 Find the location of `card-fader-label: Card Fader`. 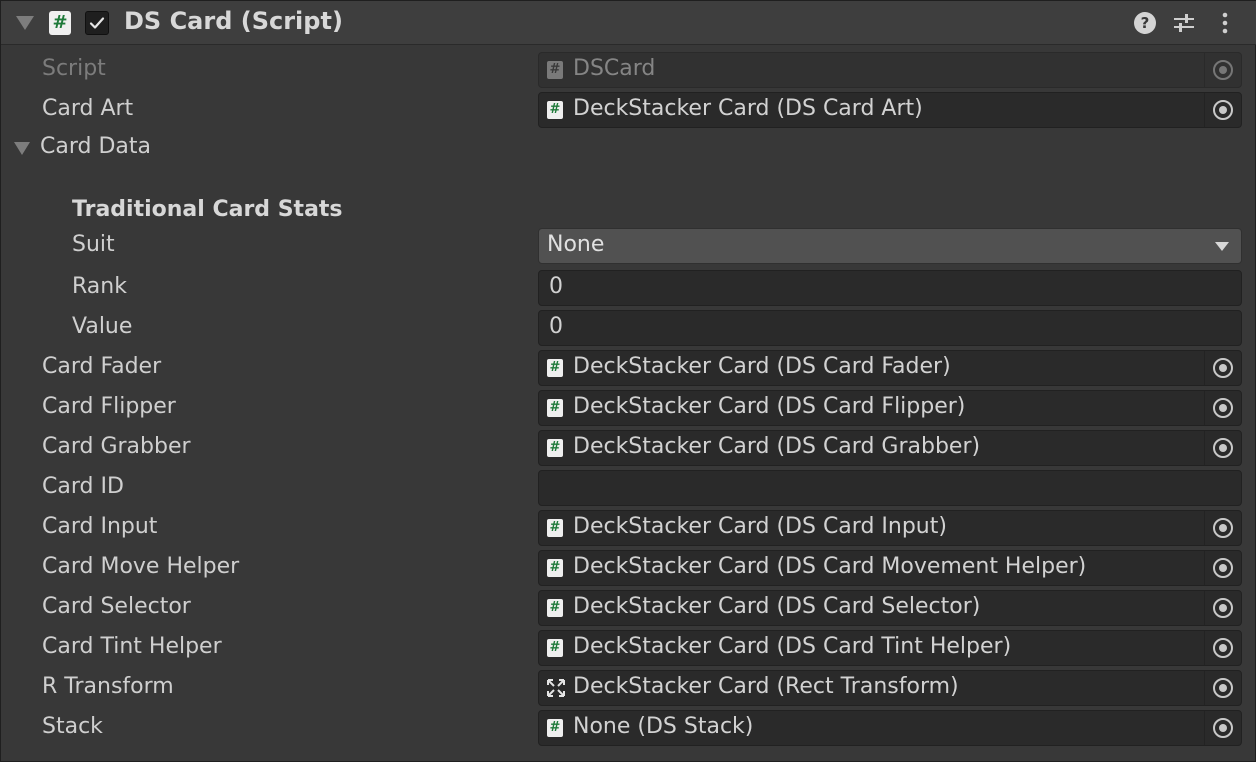

card-fader-label: Card Fader is located at coordinates (102, 366).